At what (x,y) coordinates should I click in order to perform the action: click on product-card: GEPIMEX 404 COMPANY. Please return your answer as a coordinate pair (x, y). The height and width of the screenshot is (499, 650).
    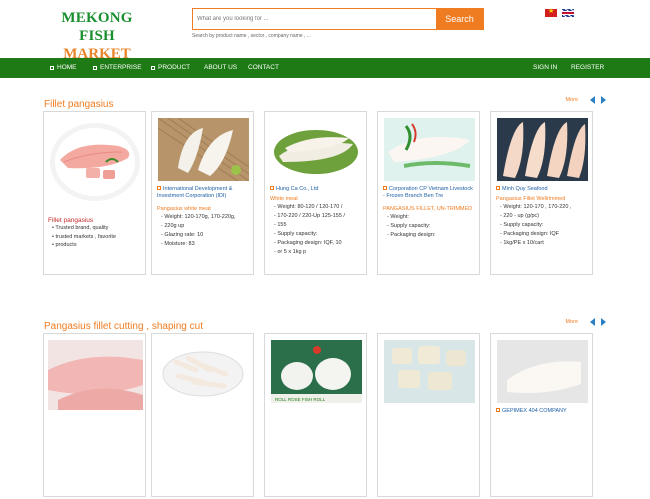
    Looking at the image, I should click on (541, 415).